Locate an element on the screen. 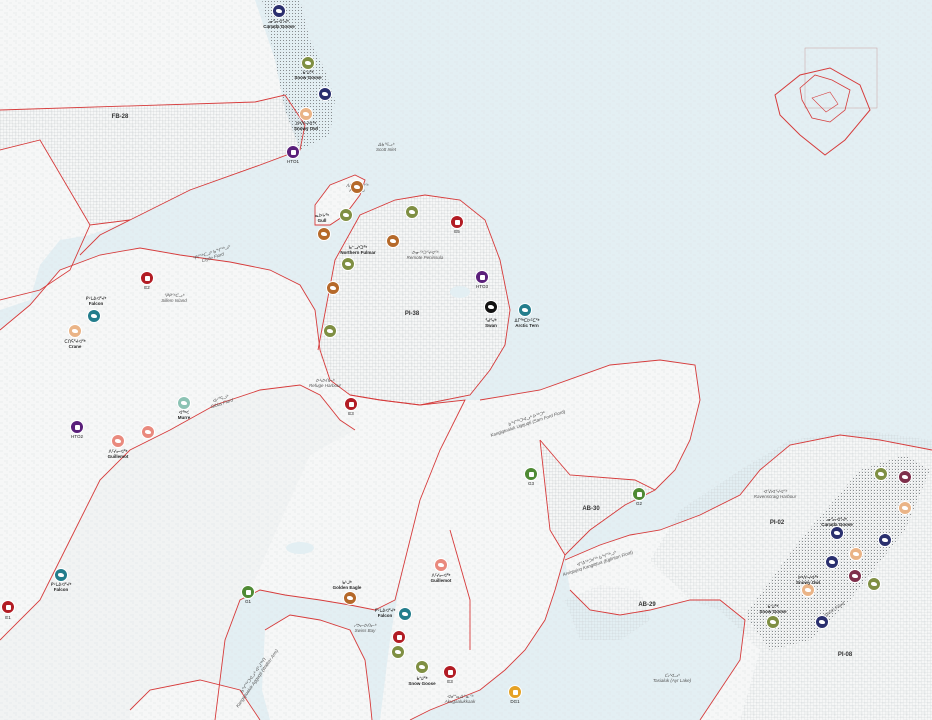  site-code-g1: G1 is located at coordinates (248, 601).